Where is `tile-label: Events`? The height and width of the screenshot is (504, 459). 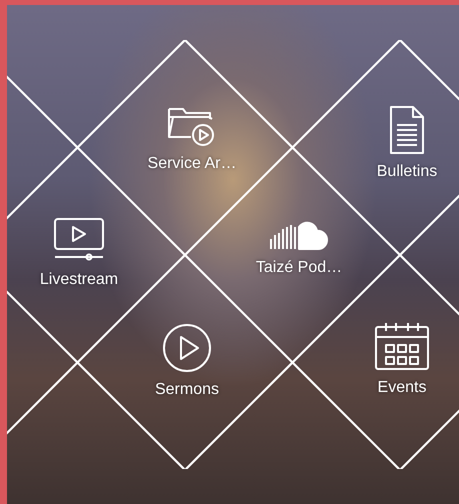
tile-label: Events is located at coordinates (402, 388).